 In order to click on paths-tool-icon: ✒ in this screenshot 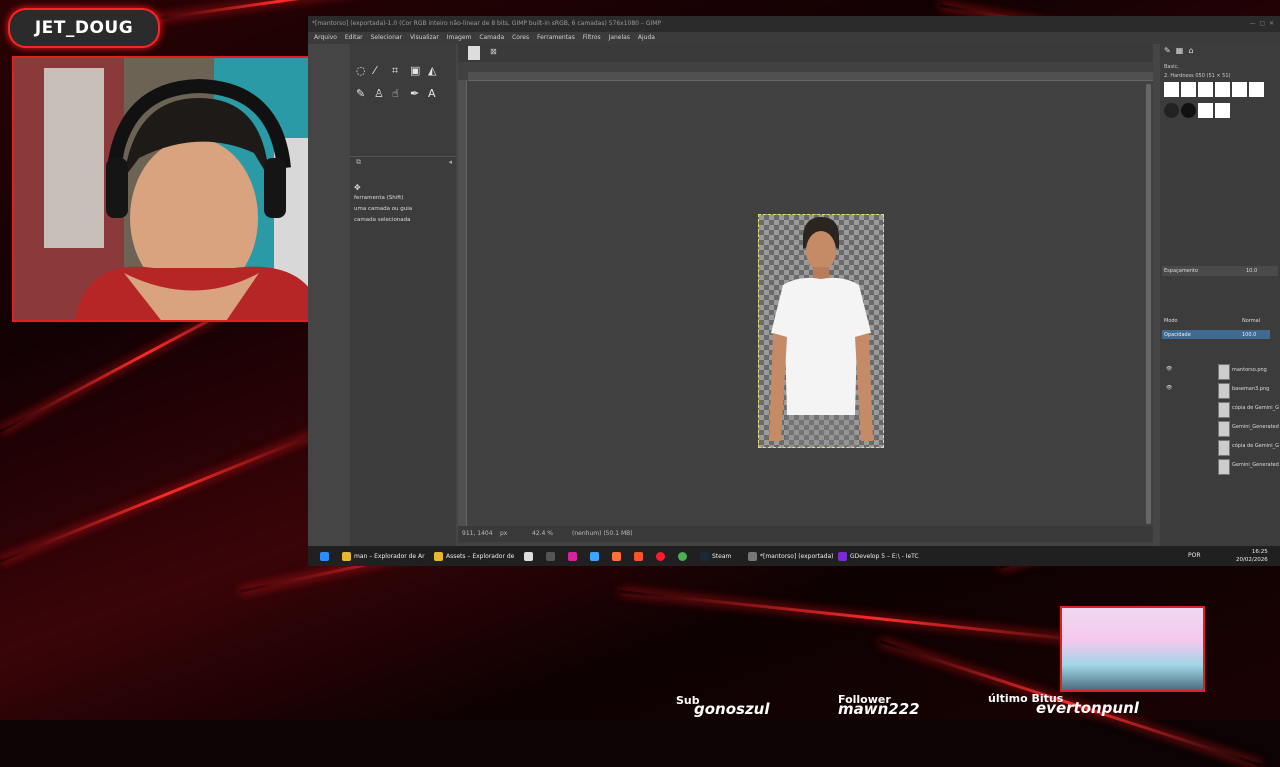, I will do `click(419, 96)`.